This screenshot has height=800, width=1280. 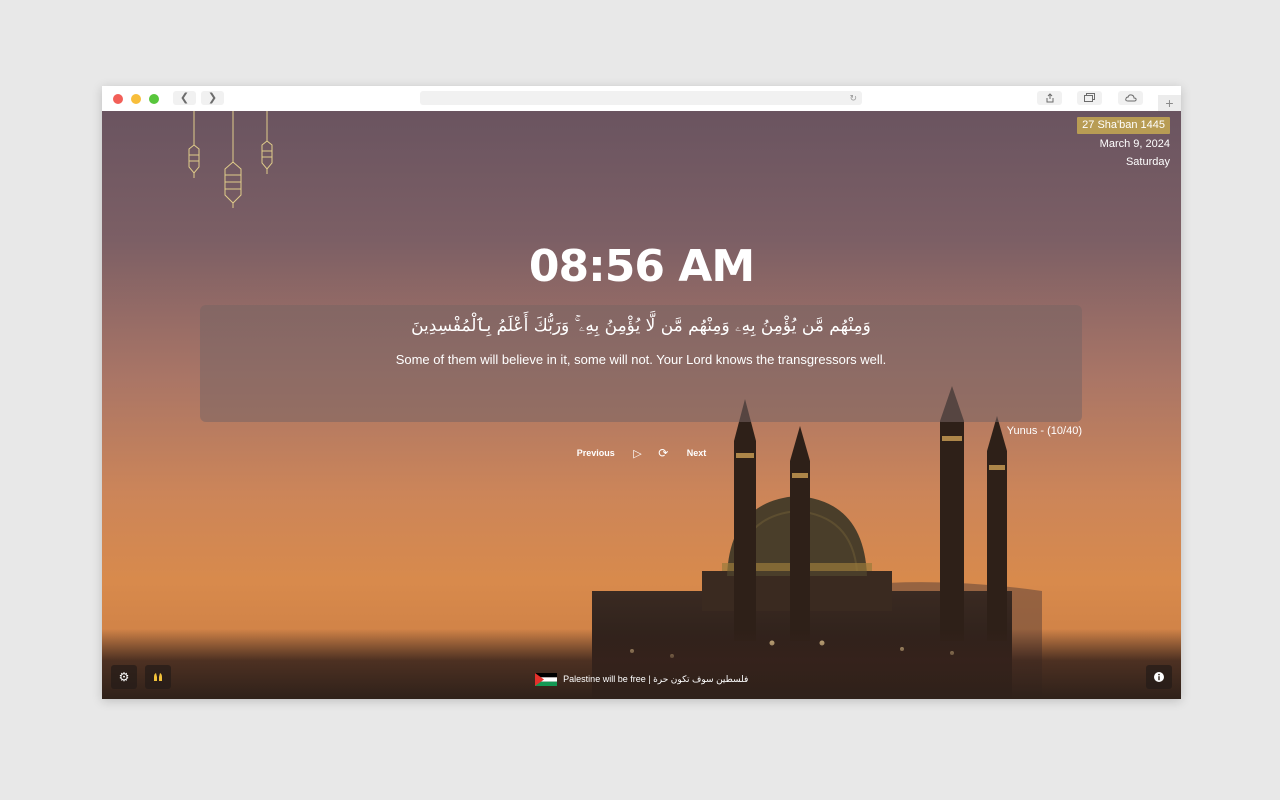 What do you see at coordinates (663, 453) in the screenshot?
I see `refresh-icon: ⟳` at bounding box center [663, 453].